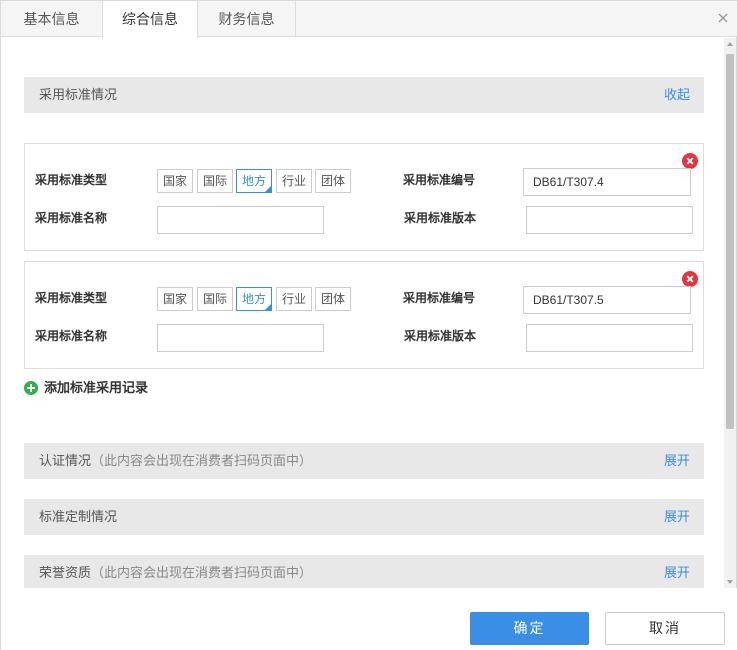  I want to click on cancel-button: 取消, so click(665, 628).